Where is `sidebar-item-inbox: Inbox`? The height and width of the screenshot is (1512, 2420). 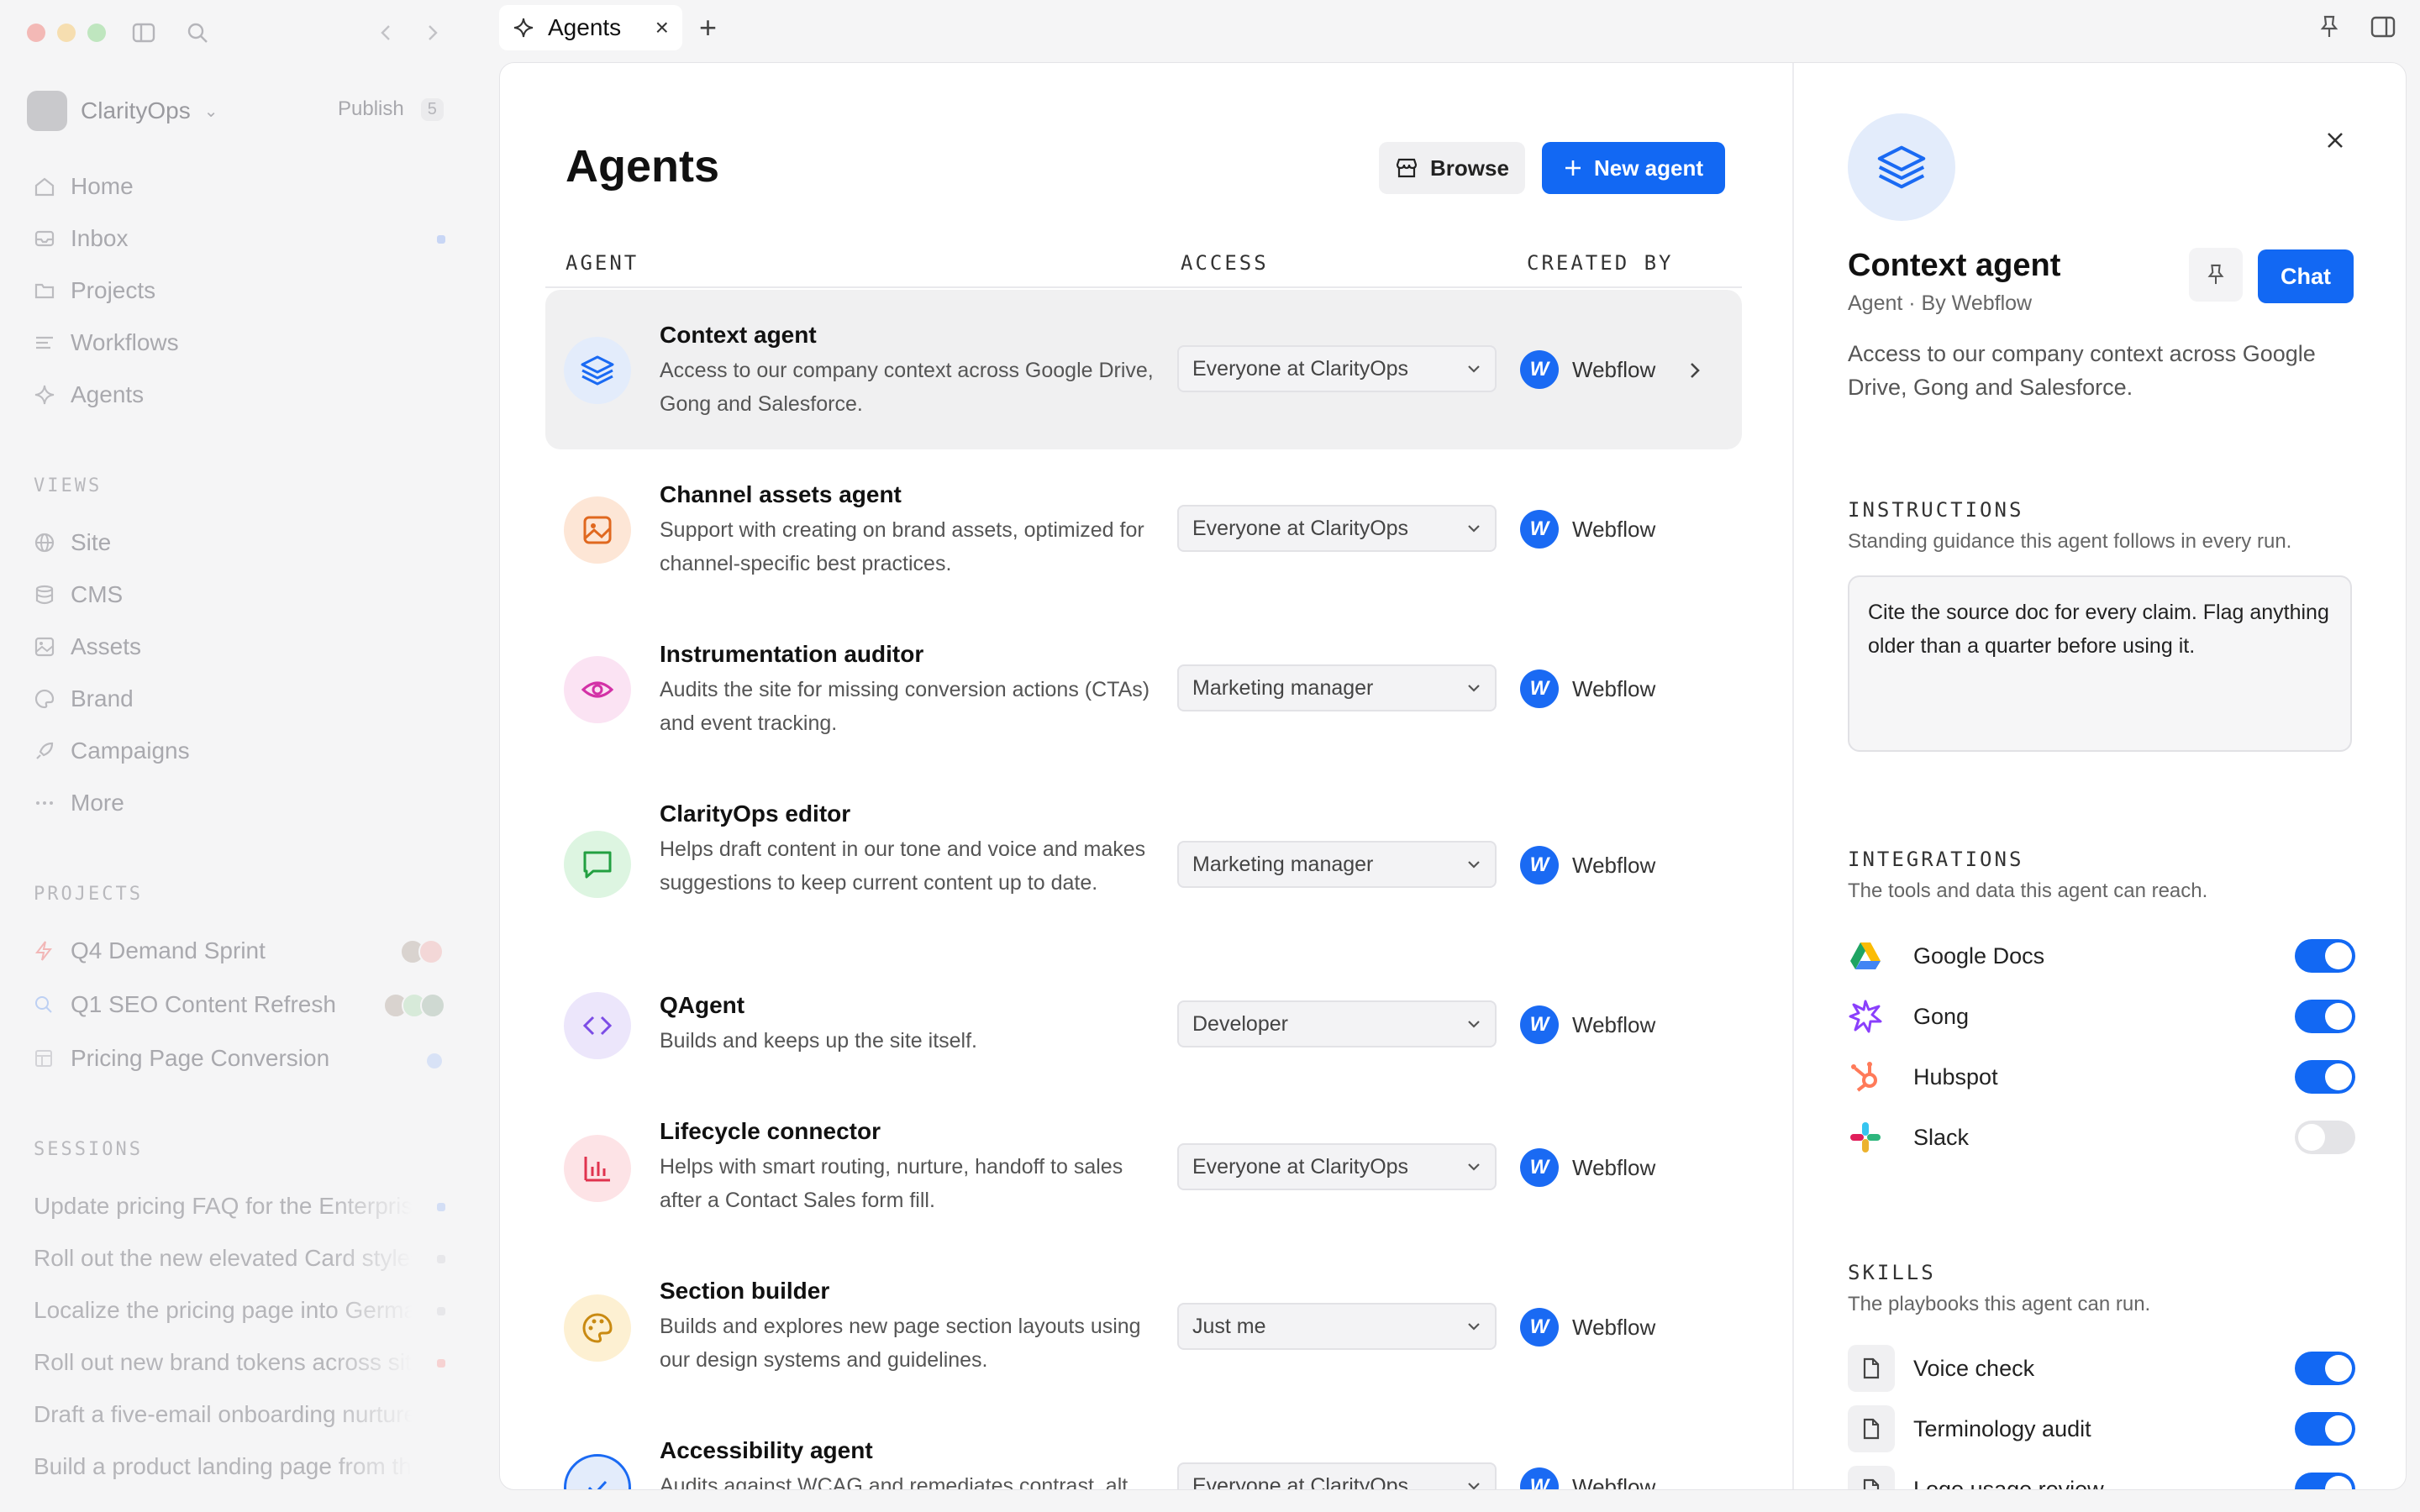
sidebar-item-inbox: Inbox is located at coordinates (81, 238).